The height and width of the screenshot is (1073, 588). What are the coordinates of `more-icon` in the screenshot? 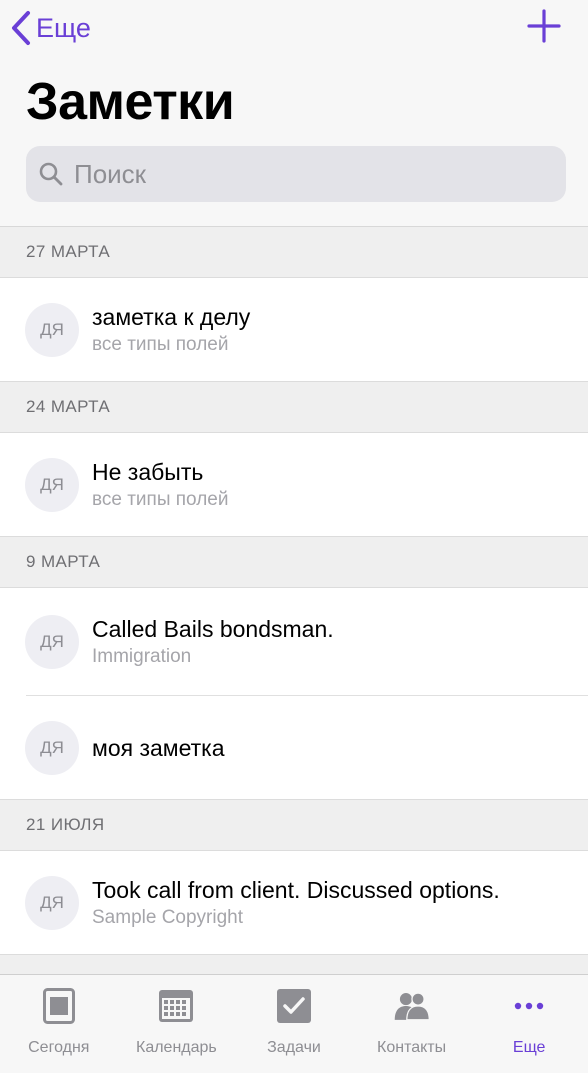 It's located at (529, 1006).